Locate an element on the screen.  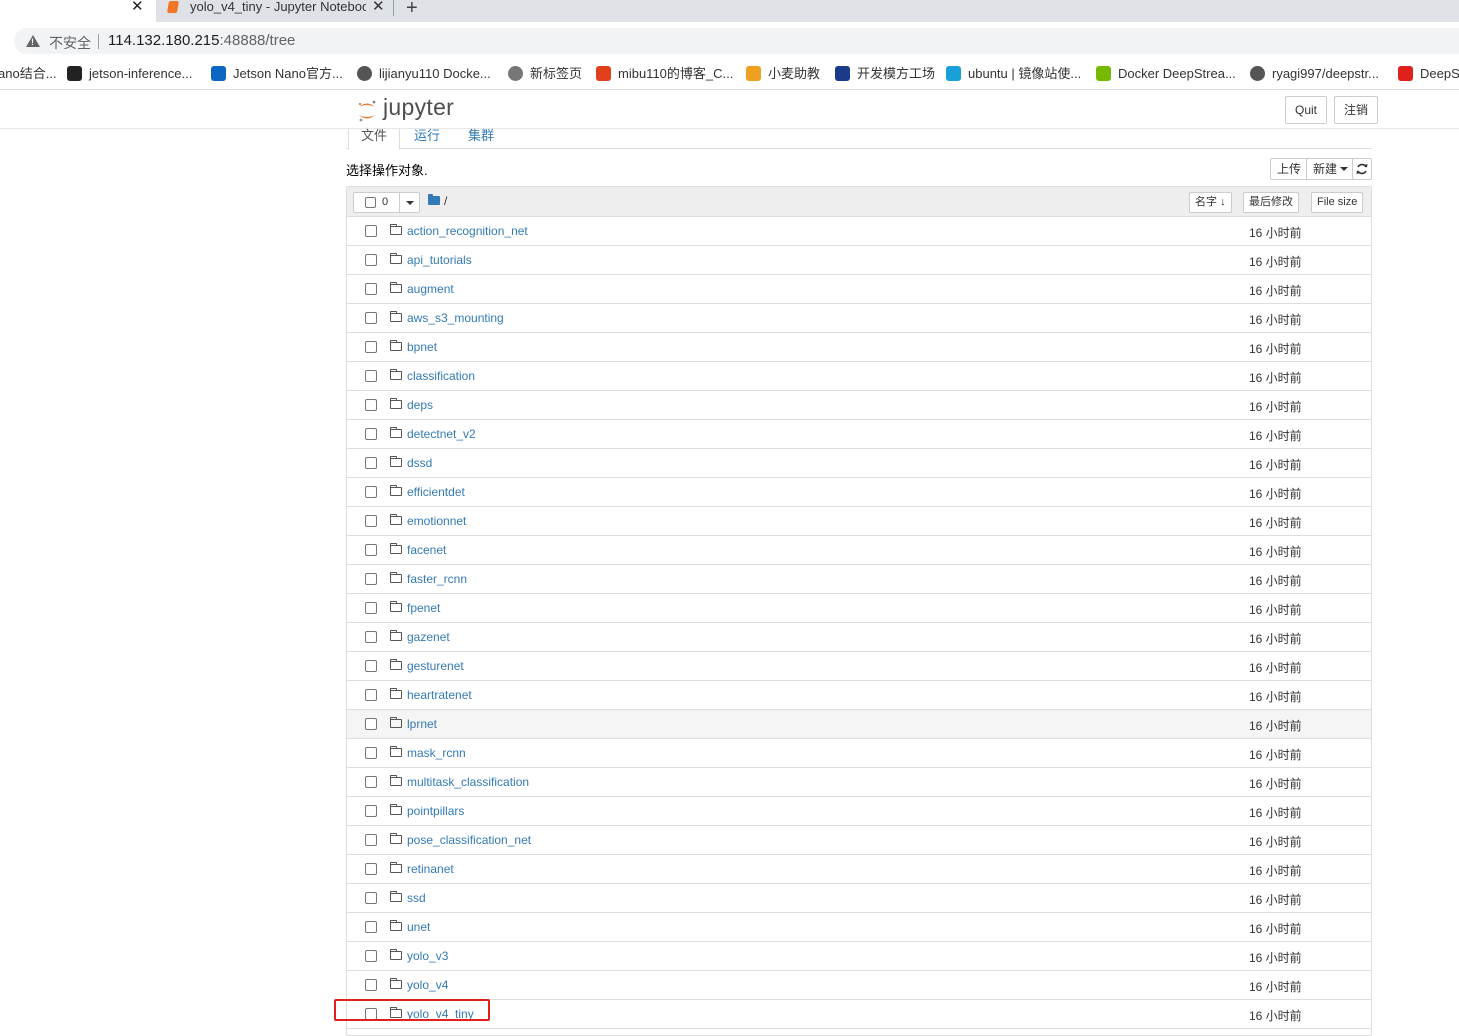
folder-link: retinanet is located at coordinates (430, 869).